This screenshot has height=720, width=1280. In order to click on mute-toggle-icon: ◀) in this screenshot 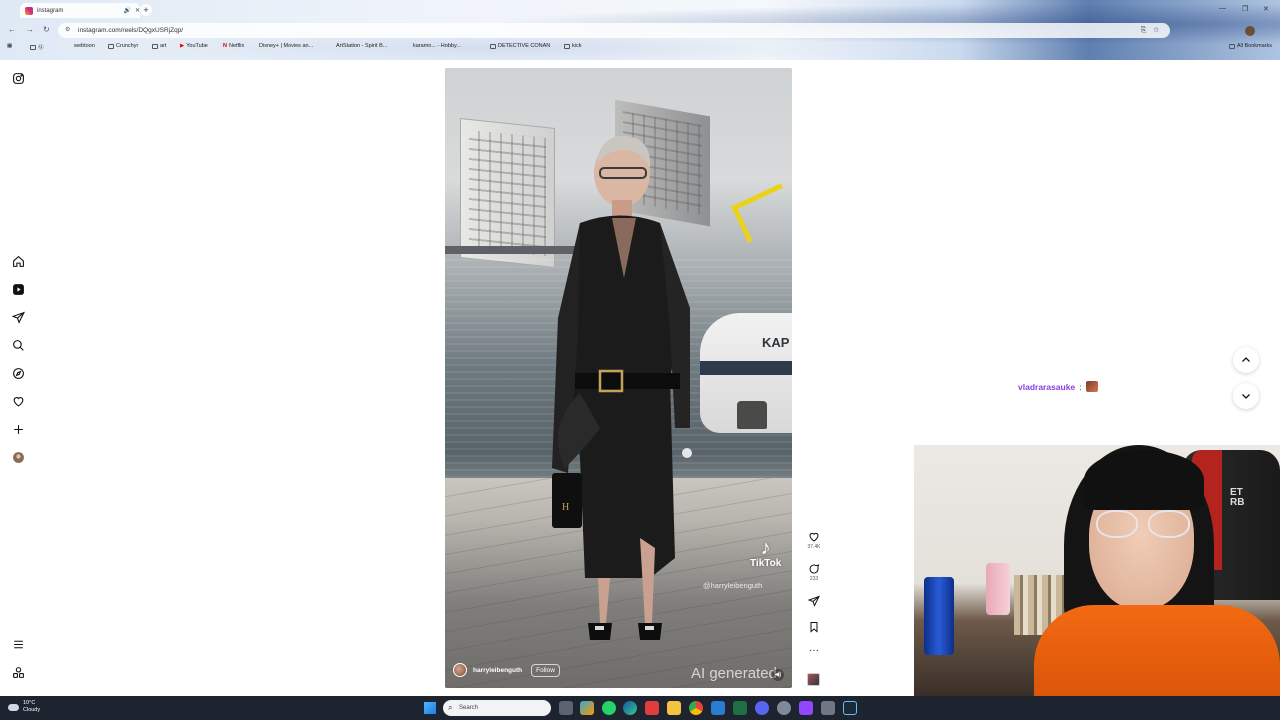, I will do `click(778, 675)`.